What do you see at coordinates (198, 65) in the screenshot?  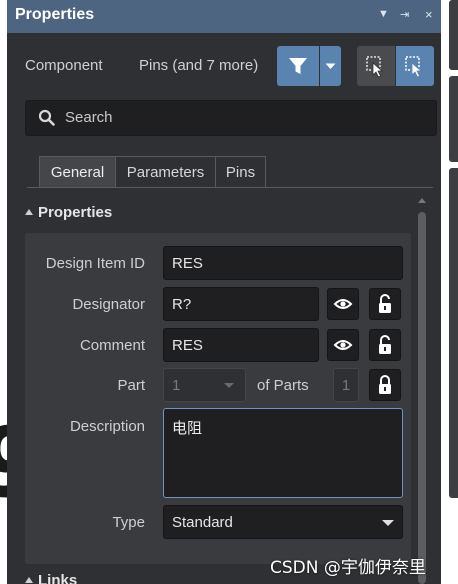 I see `selection-scope-label: Pins (and 7 more)` at bounding box center [198, 65].